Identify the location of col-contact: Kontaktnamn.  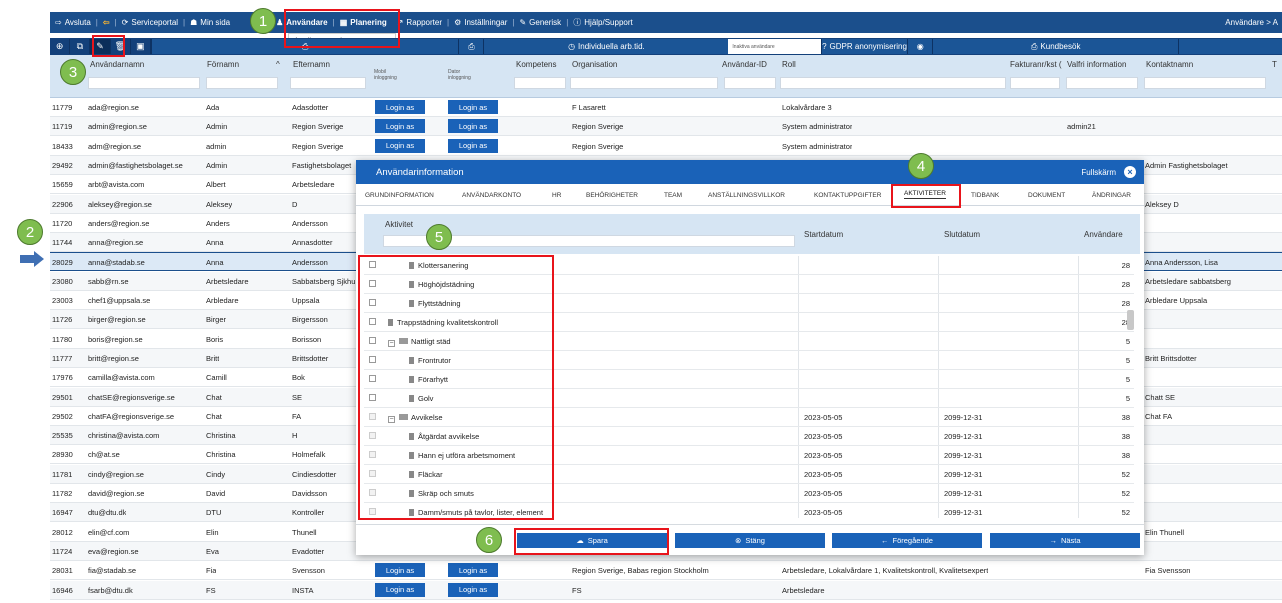
(1169, 64).